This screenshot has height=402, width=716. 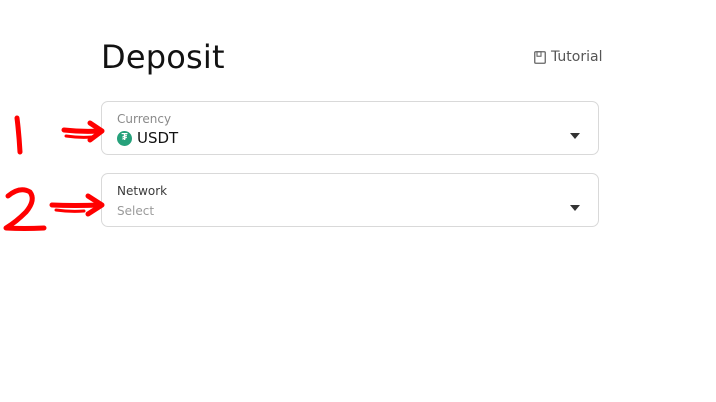 What do you see at coordinates (577, 57) in the screenshot?
I see `tutorial-label: Tutorial` at bounding box center [577, 57].